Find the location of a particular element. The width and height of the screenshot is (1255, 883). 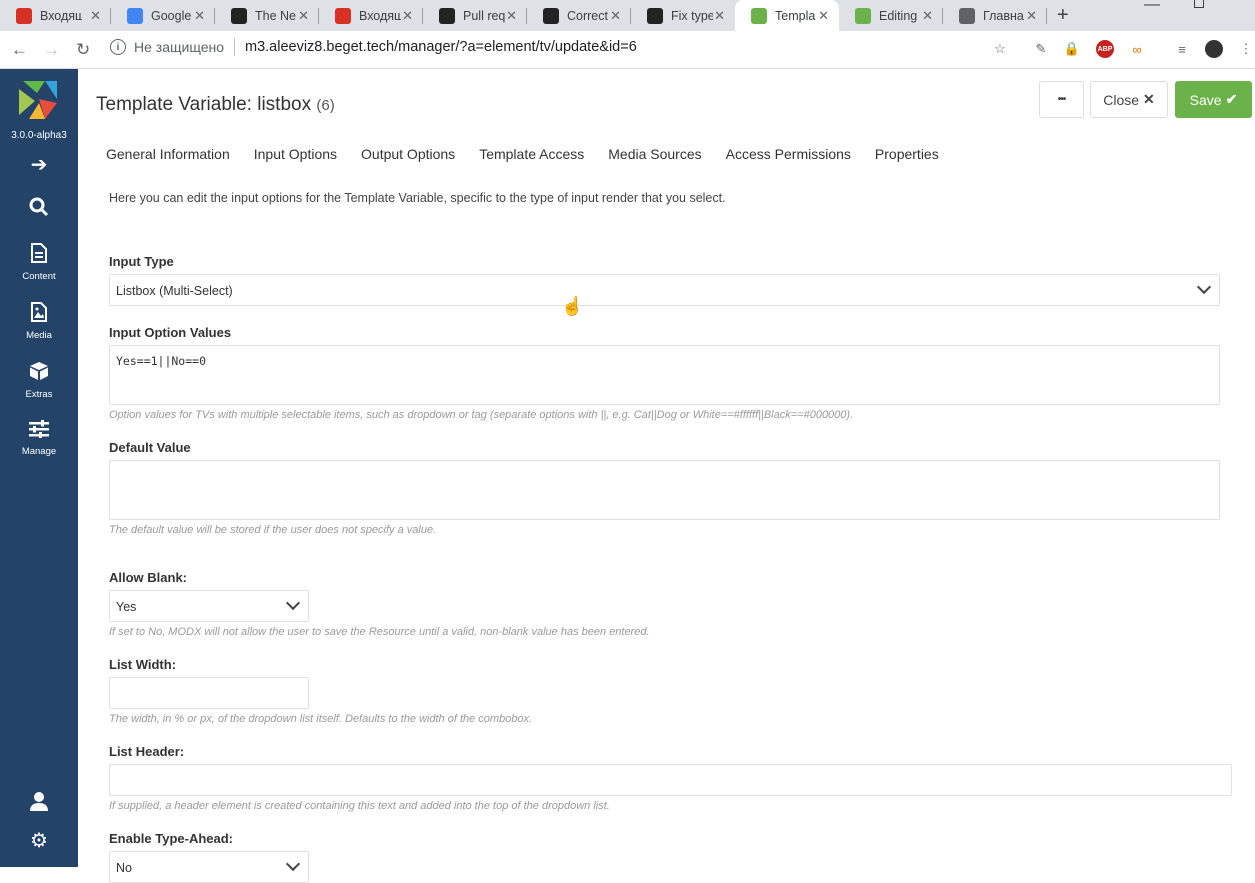

maximize-button is located at coordinates (1199, 4).